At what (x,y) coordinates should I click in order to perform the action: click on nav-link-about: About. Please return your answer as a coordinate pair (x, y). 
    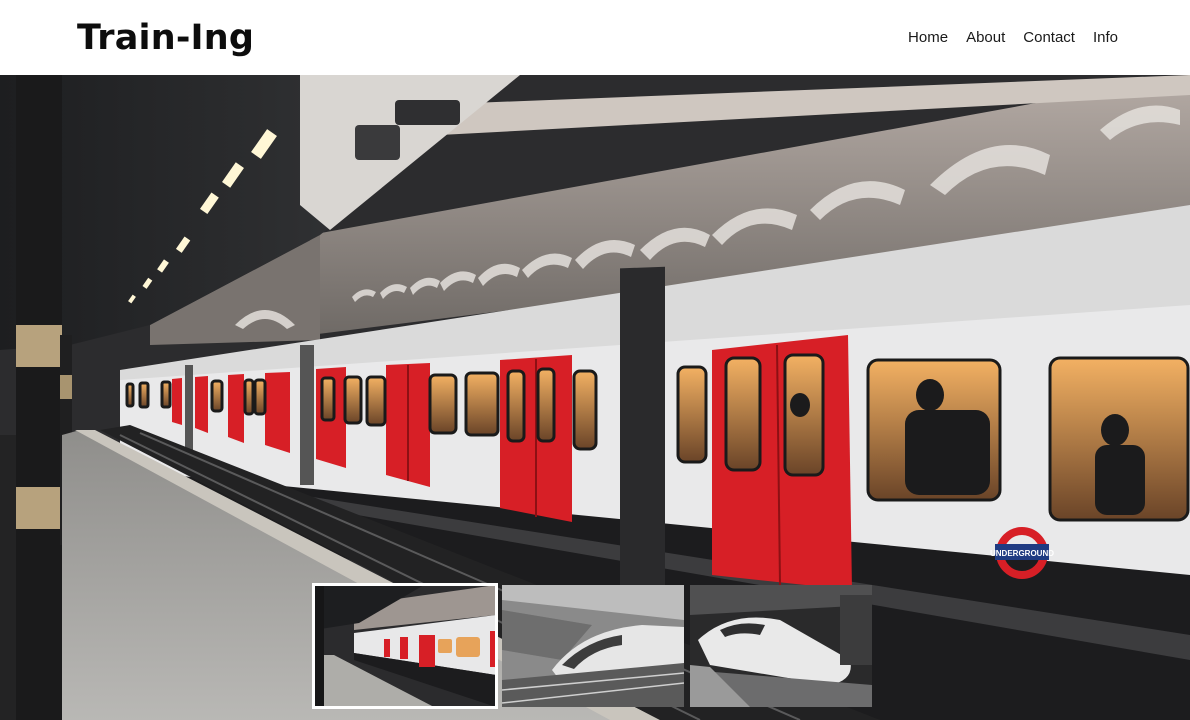
    Looking at the image, I should click on (985, 38).